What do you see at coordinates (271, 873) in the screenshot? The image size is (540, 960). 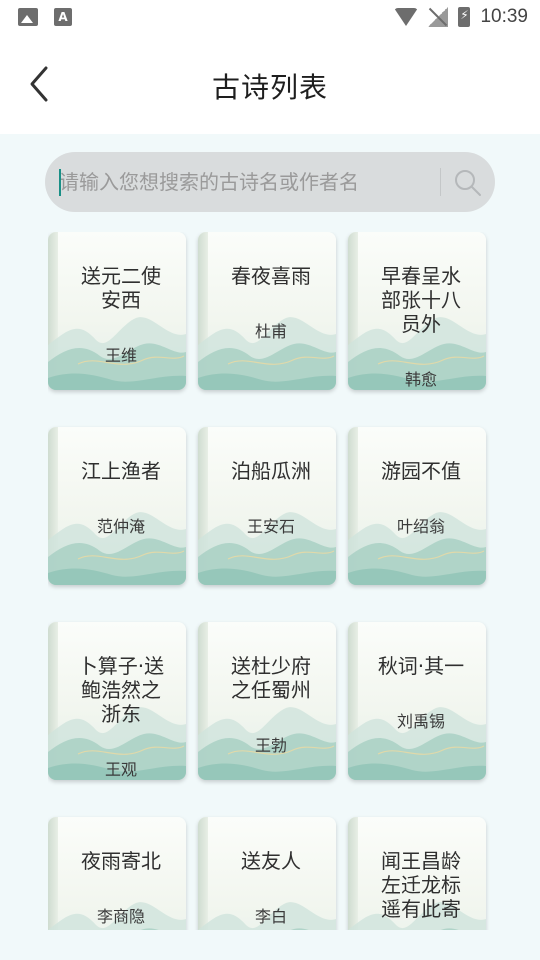 I see `poem-card-text: 送友人 李白` at bounding box center [271, 873].